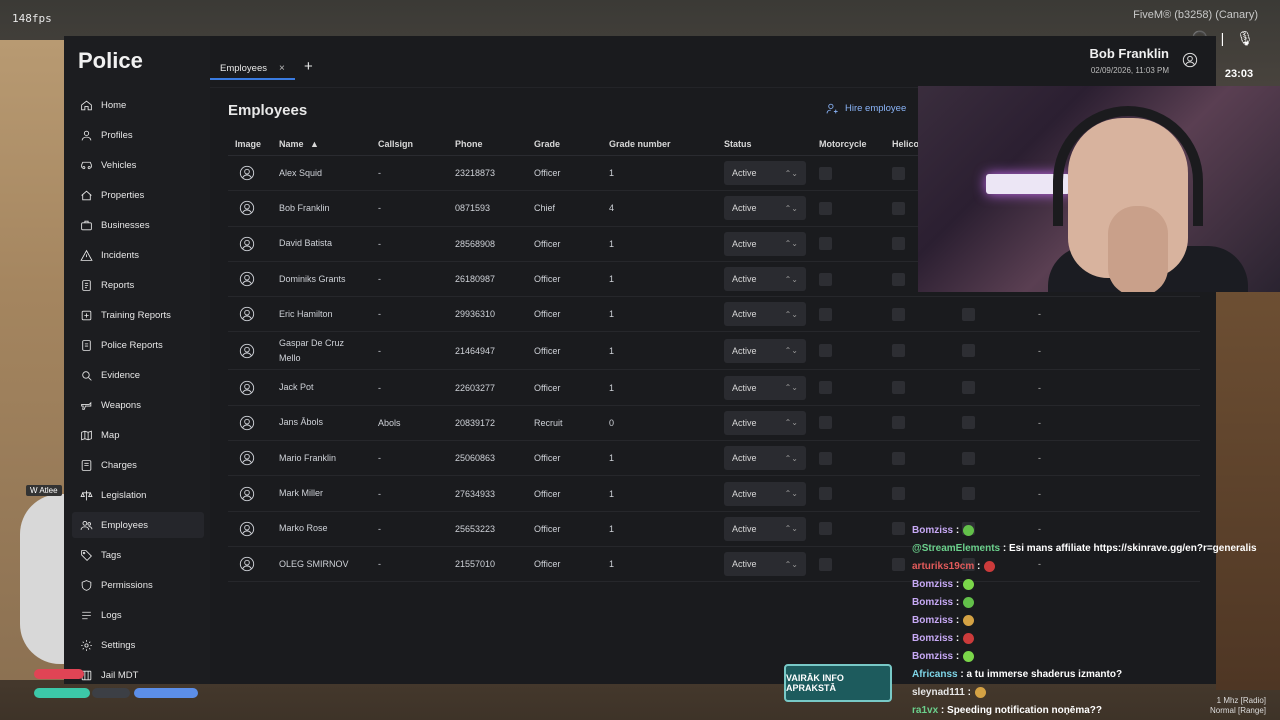 The width and height of the screenshot is (1280, 720). I want to click on tab-employees: Employees ×, so click(252, 69).